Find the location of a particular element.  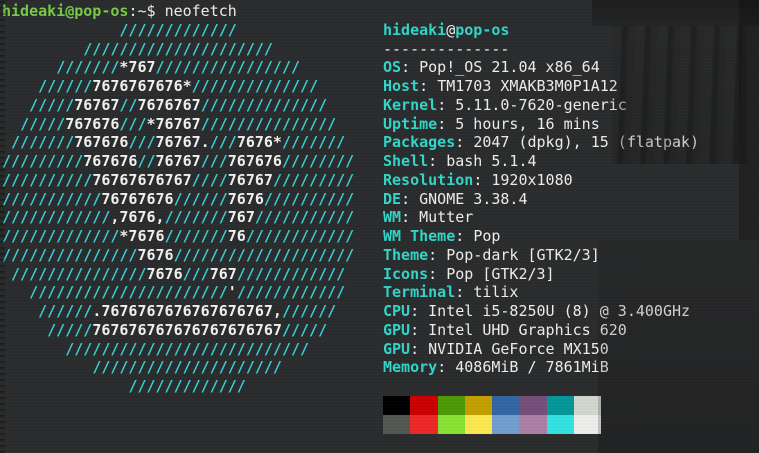

info-value: tilix is located at coordinates (496, 292).